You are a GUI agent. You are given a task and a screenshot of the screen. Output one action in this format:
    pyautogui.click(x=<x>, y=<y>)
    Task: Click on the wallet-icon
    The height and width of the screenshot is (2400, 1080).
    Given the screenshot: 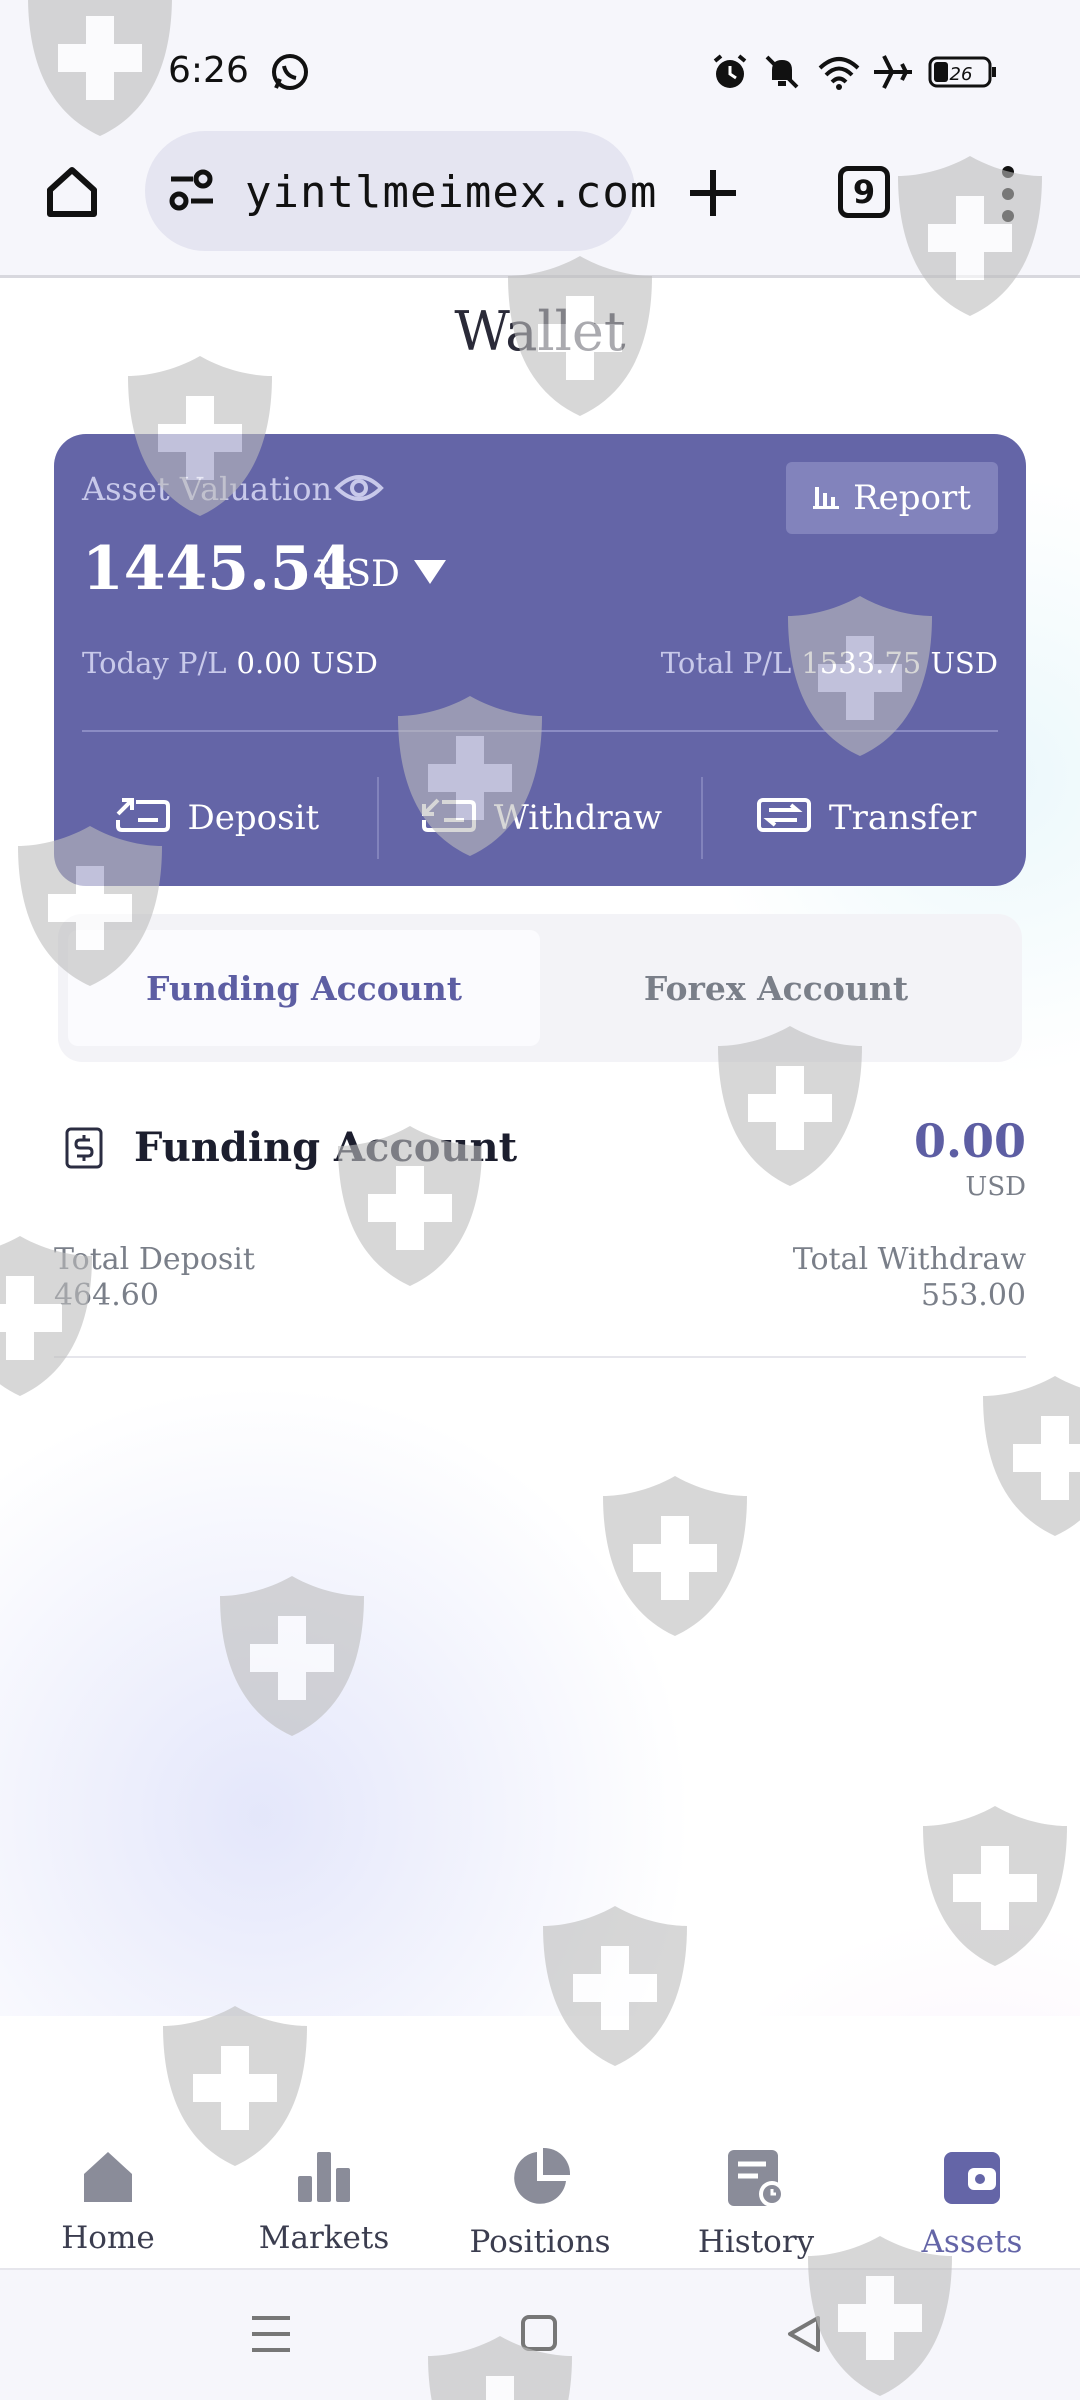 What is the action you would take?
    pyautogui.click(x=972, y=2182)
    